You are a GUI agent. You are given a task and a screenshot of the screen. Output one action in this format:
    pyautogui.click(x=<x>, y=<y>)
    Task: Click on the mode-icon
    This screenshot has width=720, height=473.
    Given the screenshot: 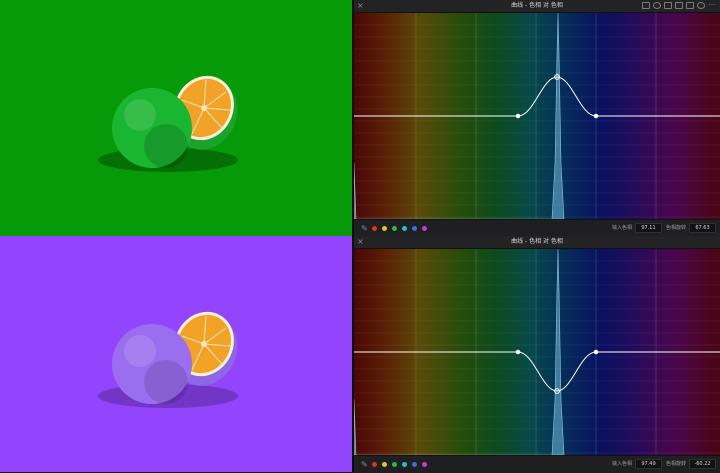 What is the action you would take?
    pyautogui.click(x=679, y=5)
    